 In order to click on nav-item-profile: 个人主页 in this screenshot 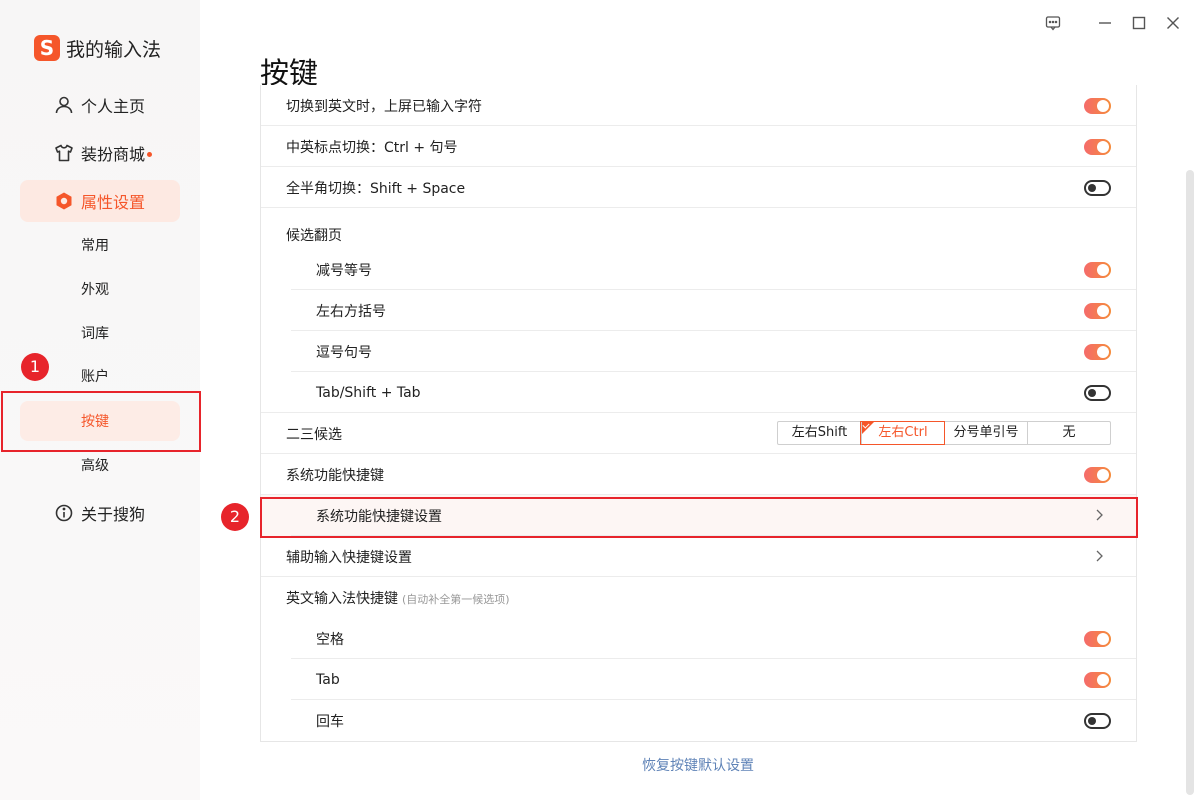, I will do `click(100, 105)`.